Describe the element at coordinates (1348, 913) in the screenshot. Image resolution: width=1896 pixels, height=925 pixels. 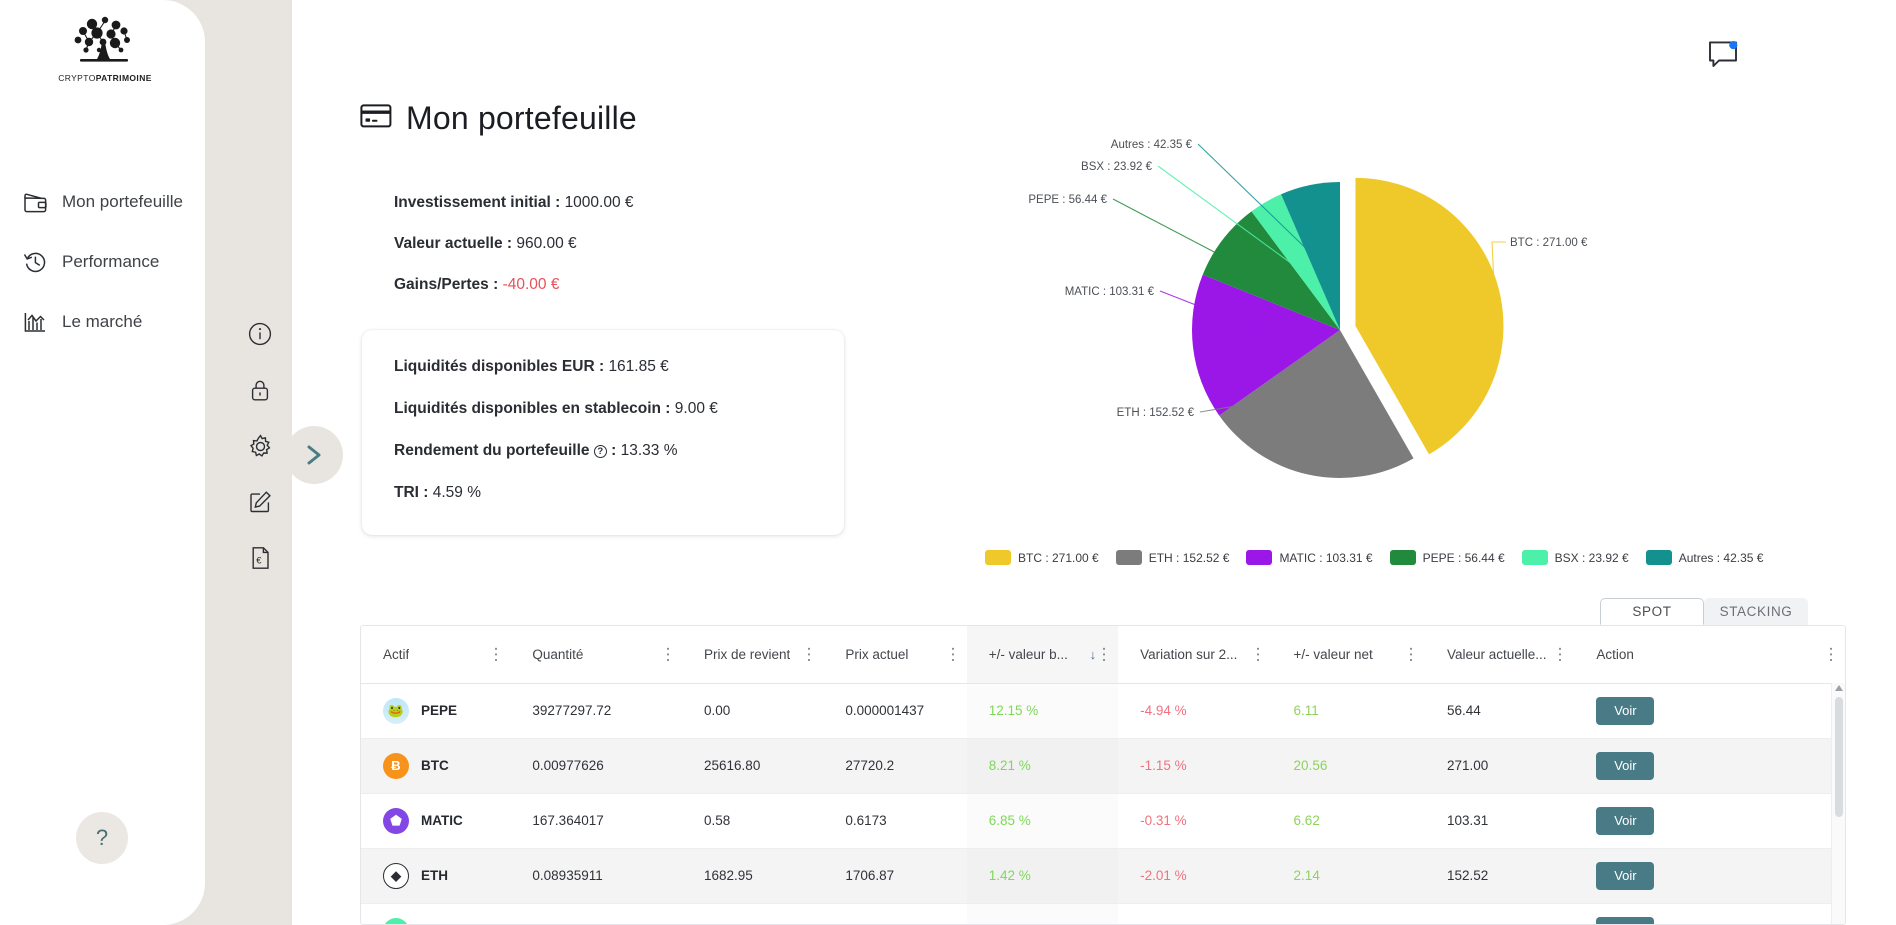
I see `table-cell: -2.27` at that location.